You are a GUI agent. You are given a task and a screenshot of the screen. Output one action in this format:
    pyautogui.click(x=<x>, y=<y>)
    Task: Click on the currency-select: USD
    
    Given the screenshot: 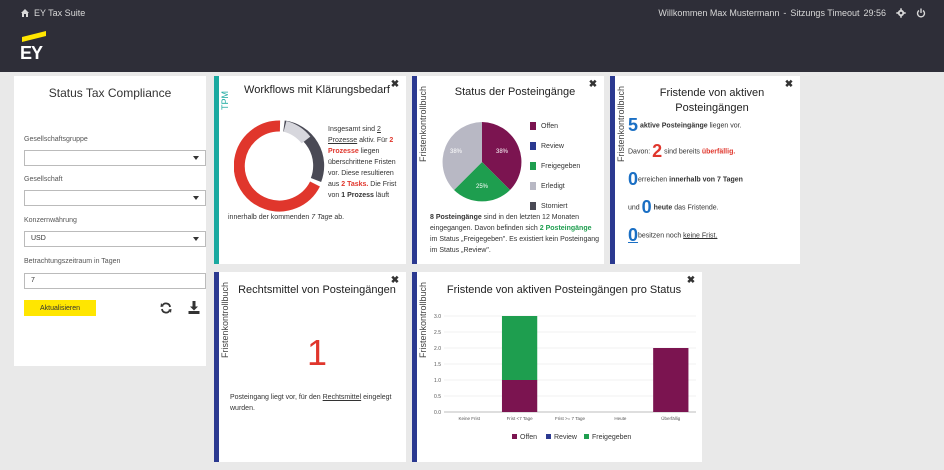 What is the action you would take?
    pyautogui.click(x=115, y=239)
    